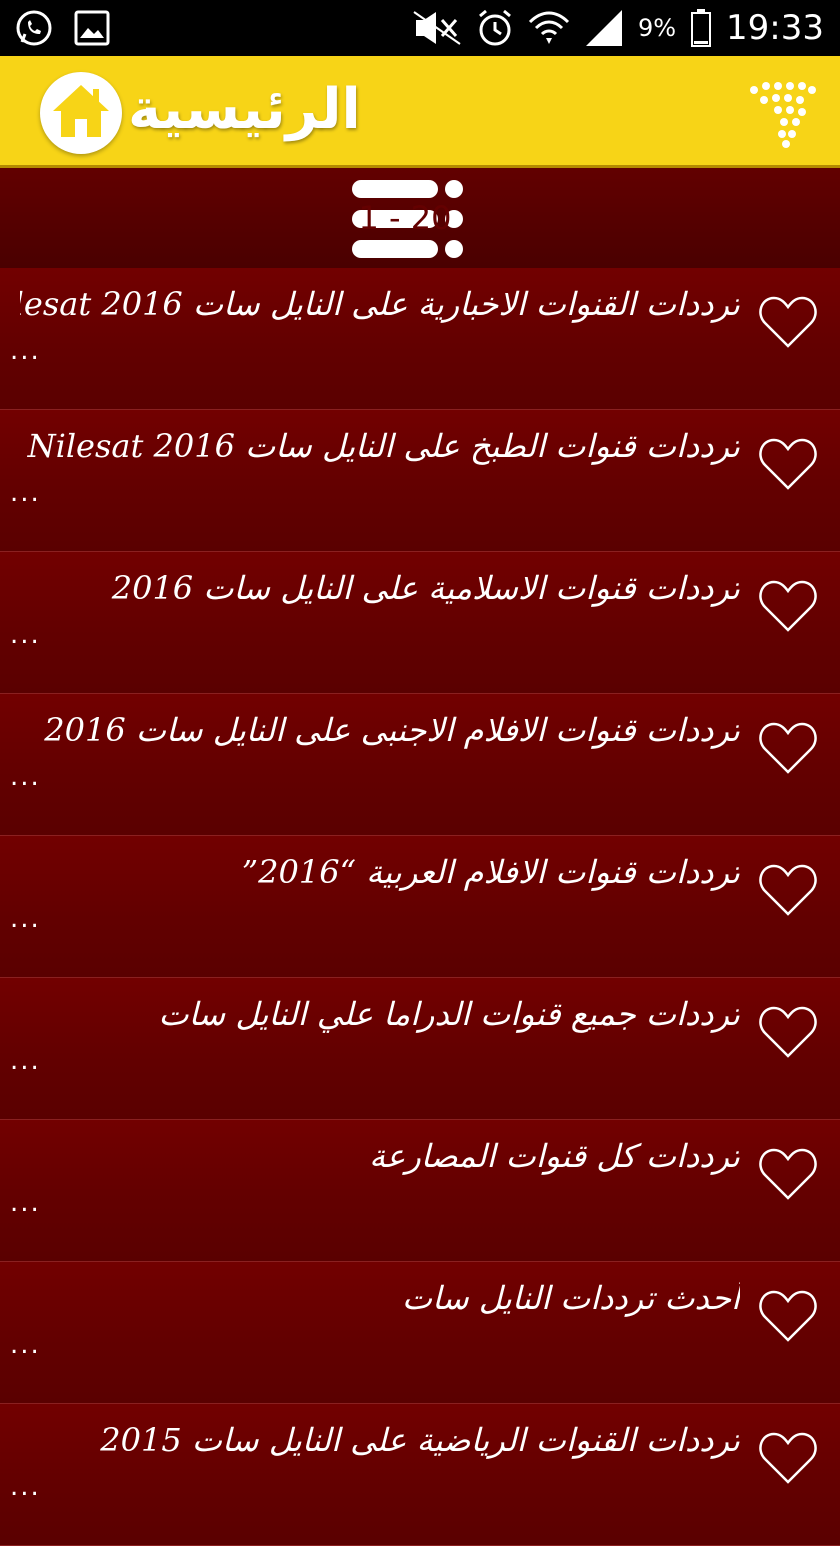  Describe the element at coordinates (603, 28) in the screenshot. I see `signal-icon` at that location.